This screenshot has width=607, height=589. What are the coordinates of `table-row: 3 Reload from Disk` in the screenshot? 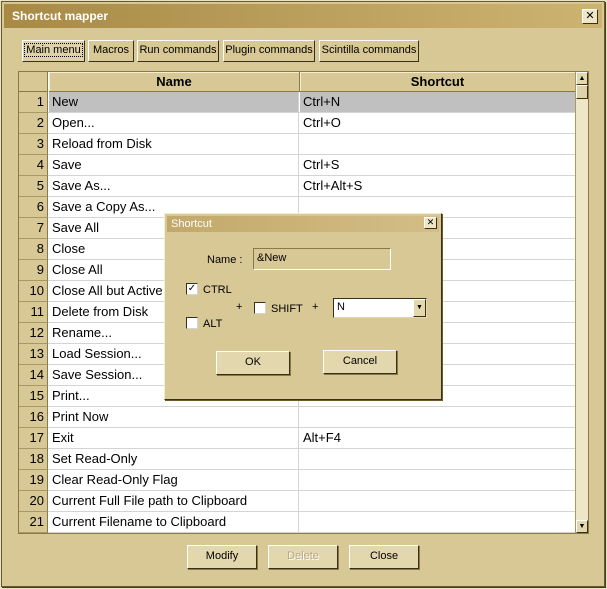 It's located at (297, 144).